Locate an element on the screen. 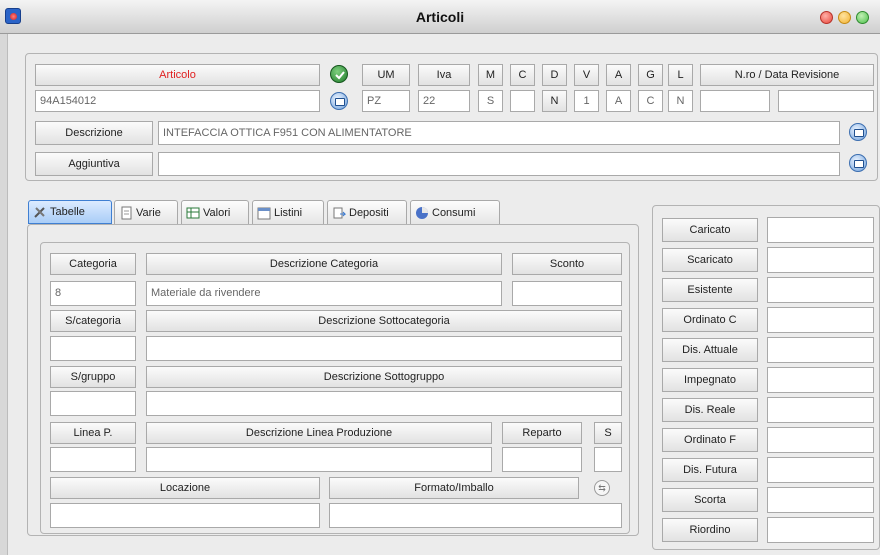 The height and width of the screenshot is (555, 880). um-field: PZ is located at coordinates (386, 101).